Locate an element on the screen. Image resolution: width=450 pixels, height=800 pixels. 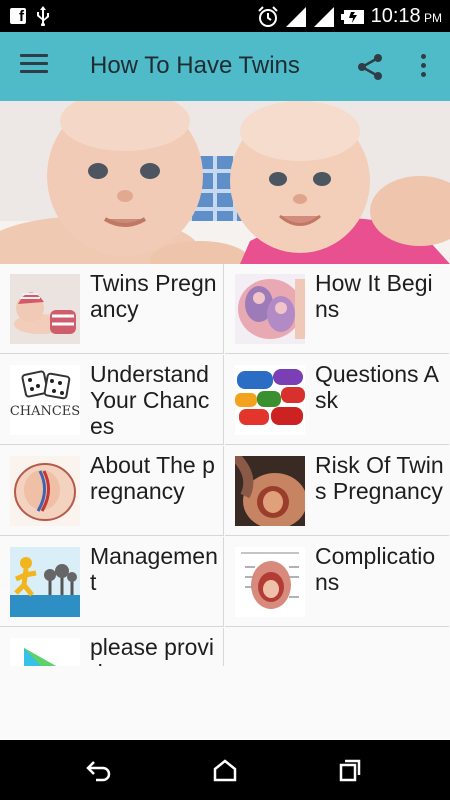
more-vert-icon is located at coordinates (423, 68).